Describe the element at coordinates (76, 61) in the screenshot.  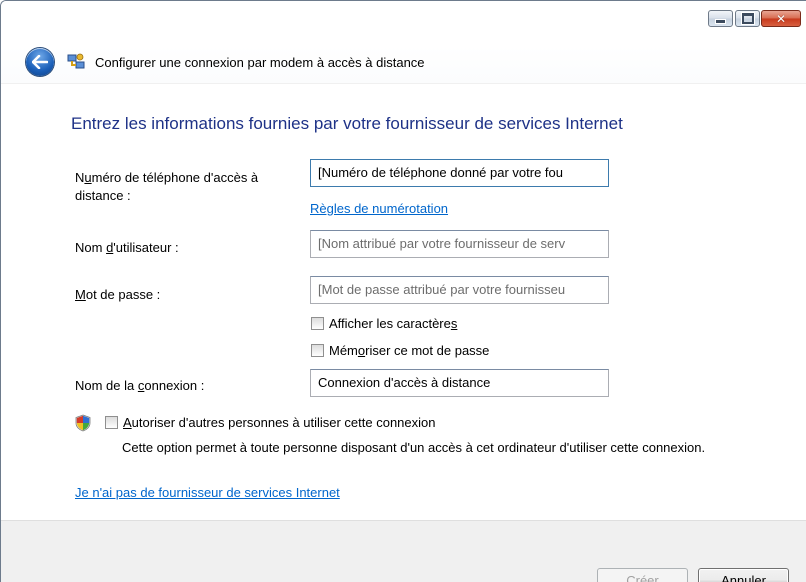
I see `network-connection-icon` at that location.